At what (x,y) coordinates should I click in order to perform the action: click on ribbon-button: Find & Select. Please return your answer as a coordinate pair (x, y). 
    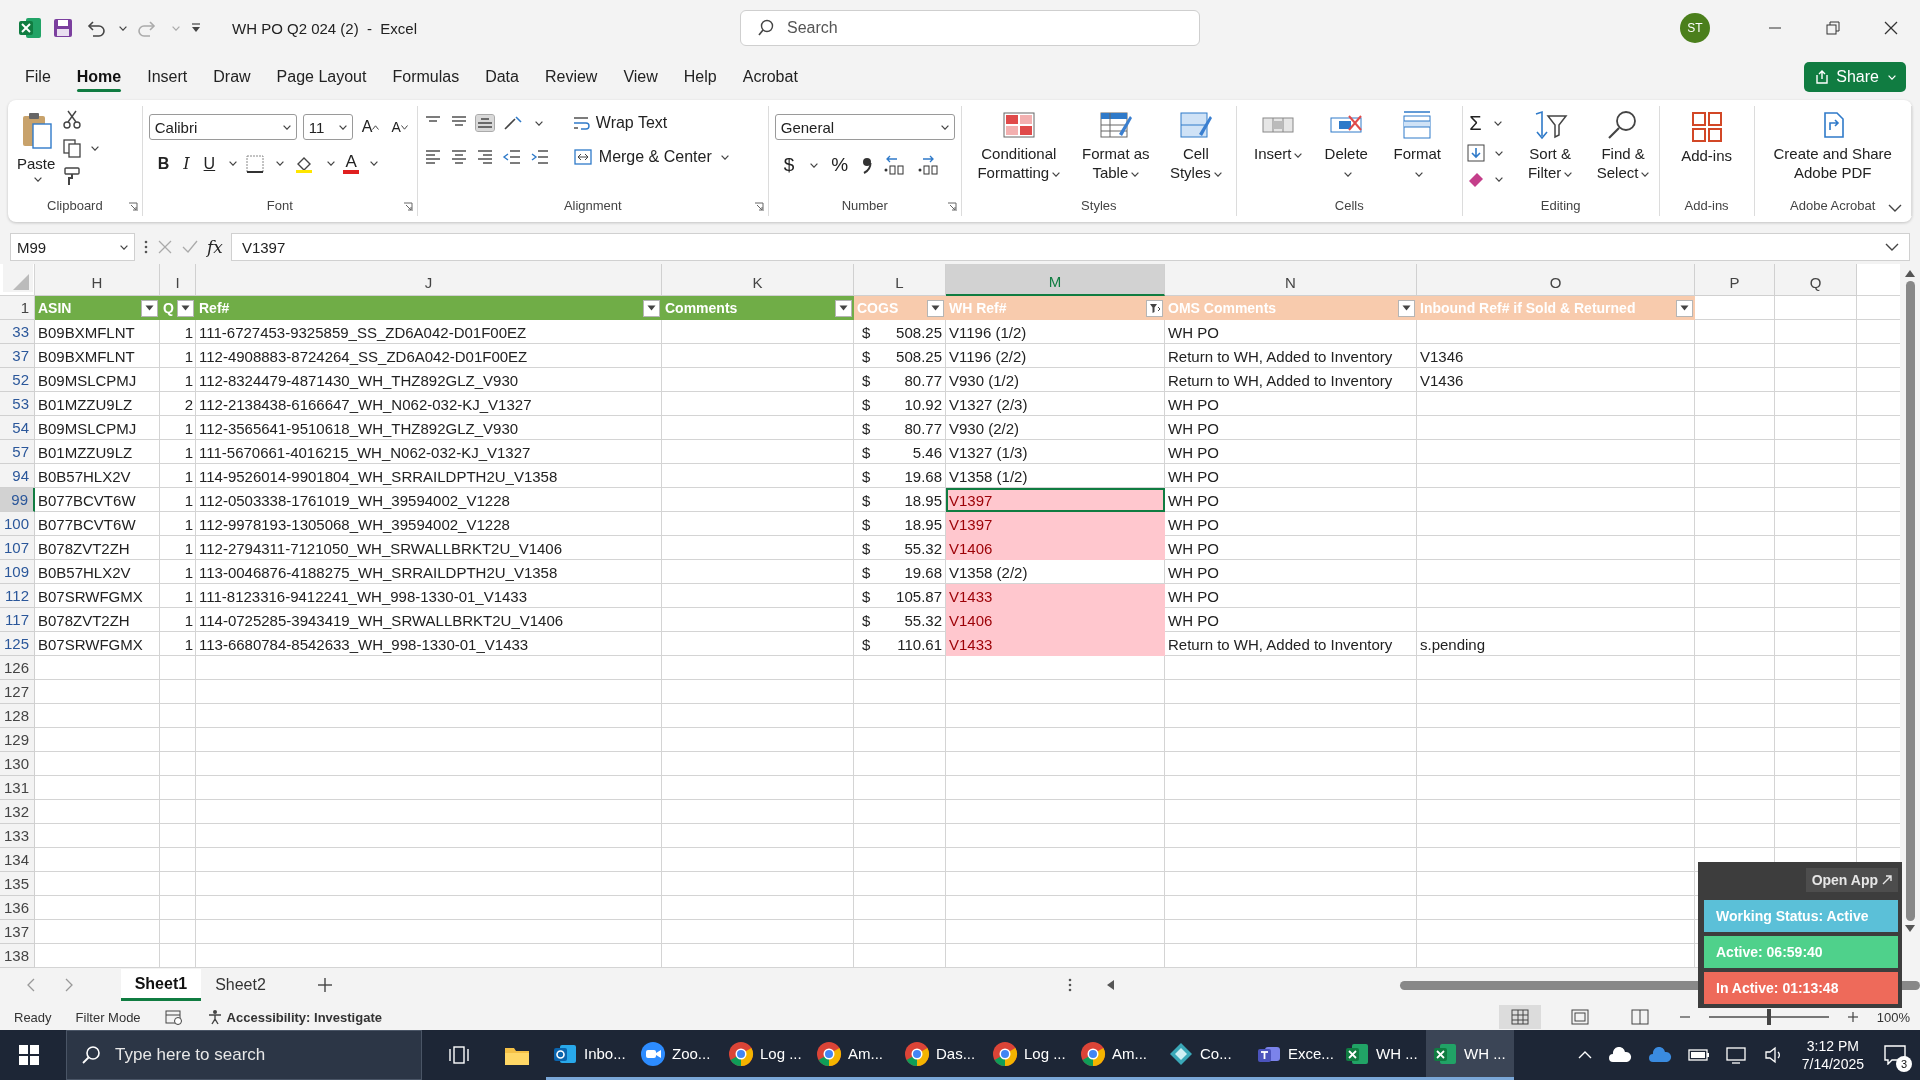
    Looking at the image, I should click on (1623, 146).